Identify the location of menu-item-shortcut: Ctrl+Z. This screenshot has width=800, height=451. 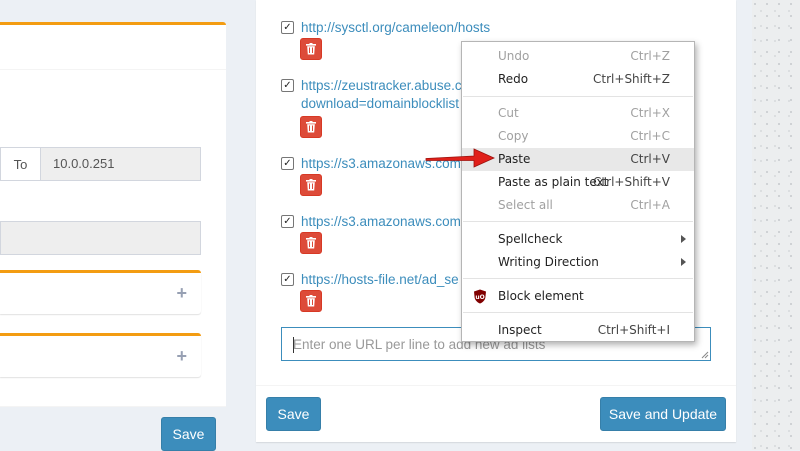
(650, 56).